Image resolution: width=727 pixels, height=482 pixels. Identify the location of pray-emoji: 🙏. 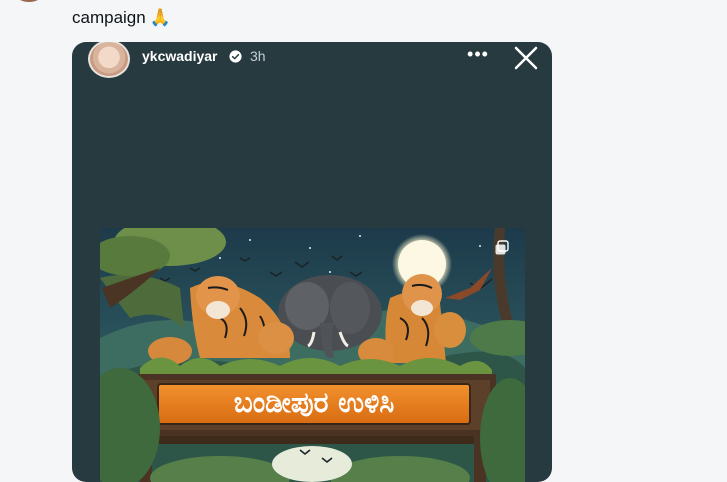
(160, 17).